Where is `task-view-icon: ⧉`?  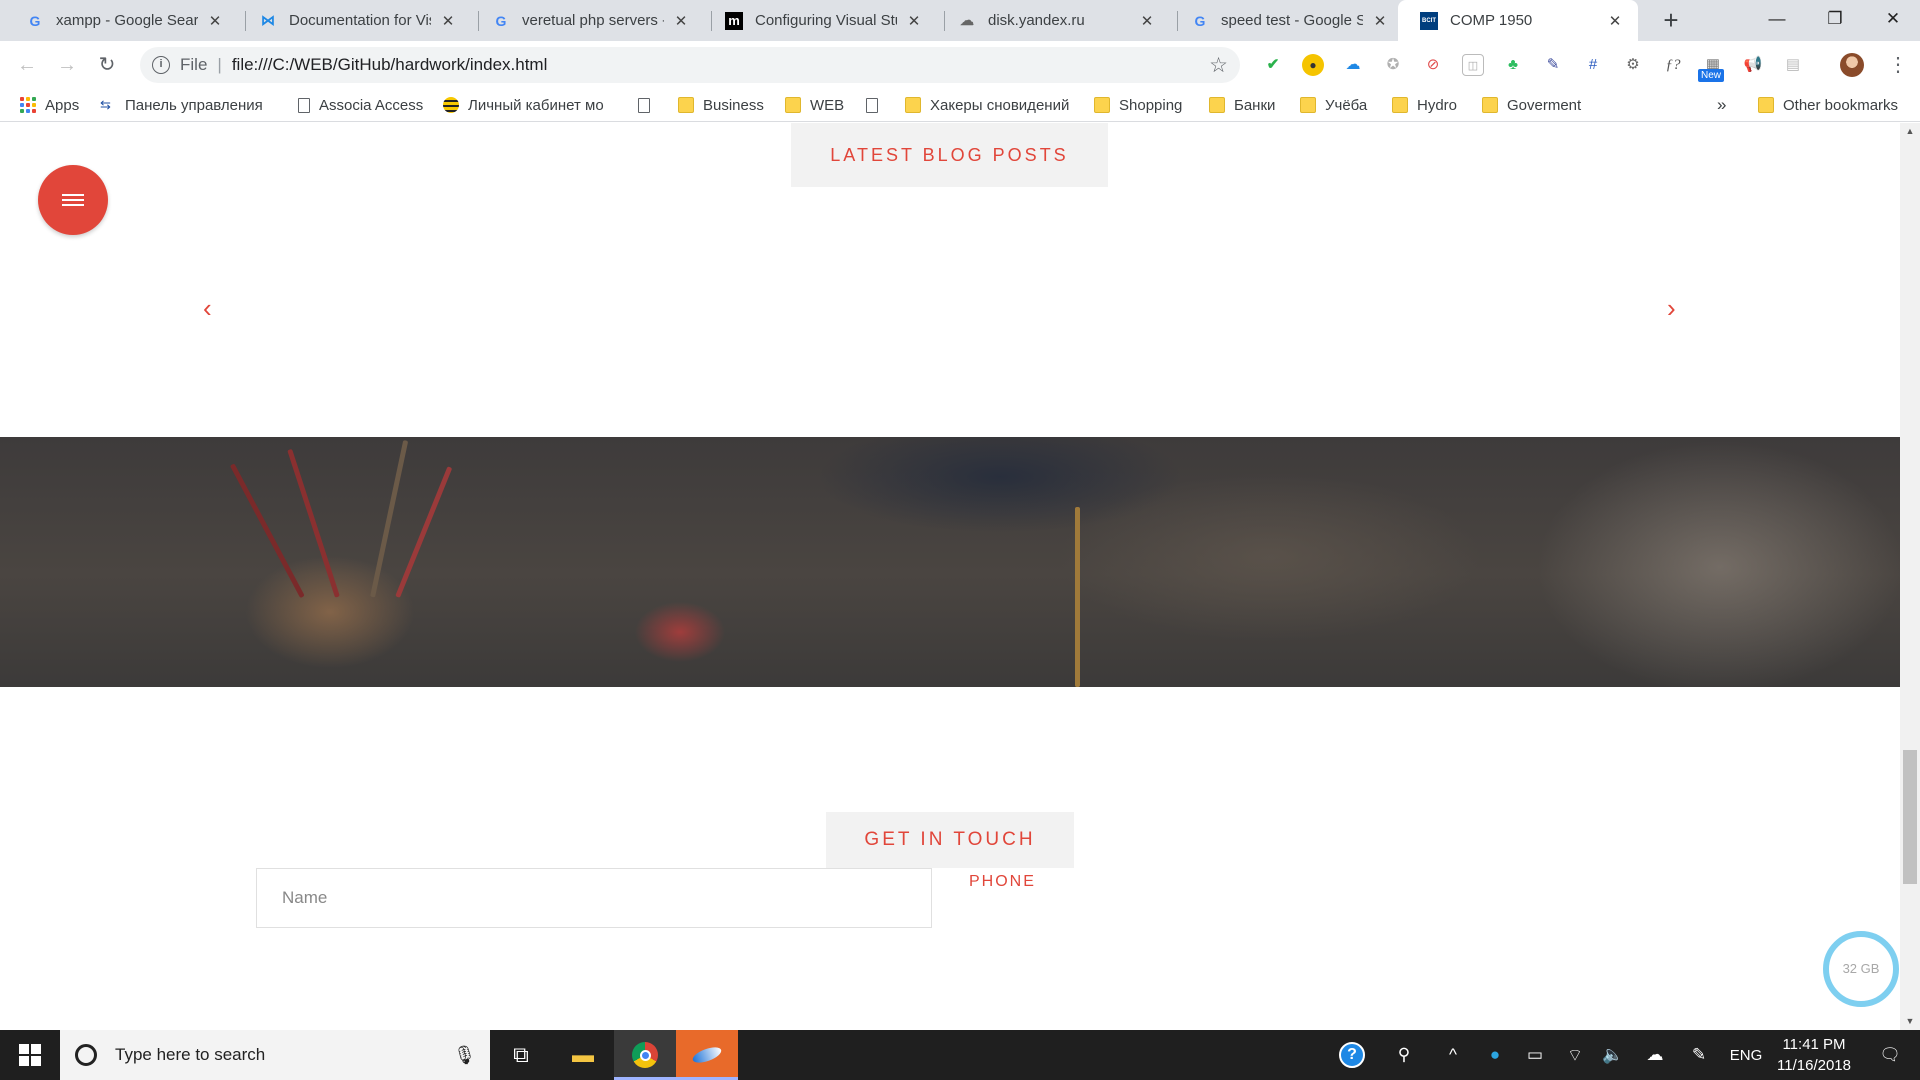
task-view-icon: ⧉ is located at coordinates (521, 1055).